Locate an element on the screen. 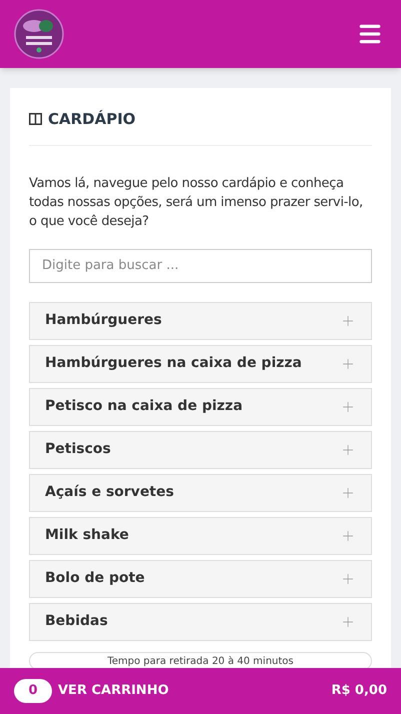 The height and width of the screenshot is (714, 401). cart-count: 0 is located at coordinates (33, 691).